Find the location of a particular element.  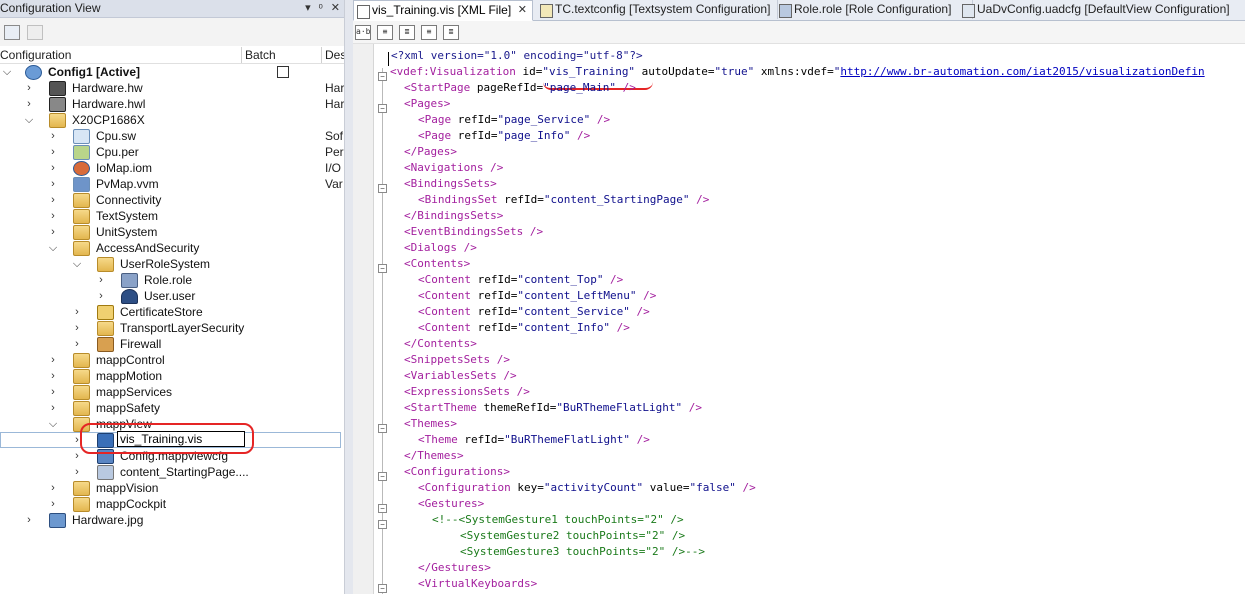

code-line: <Content refId="content_Service" /> is located at coordinates (534, 312).